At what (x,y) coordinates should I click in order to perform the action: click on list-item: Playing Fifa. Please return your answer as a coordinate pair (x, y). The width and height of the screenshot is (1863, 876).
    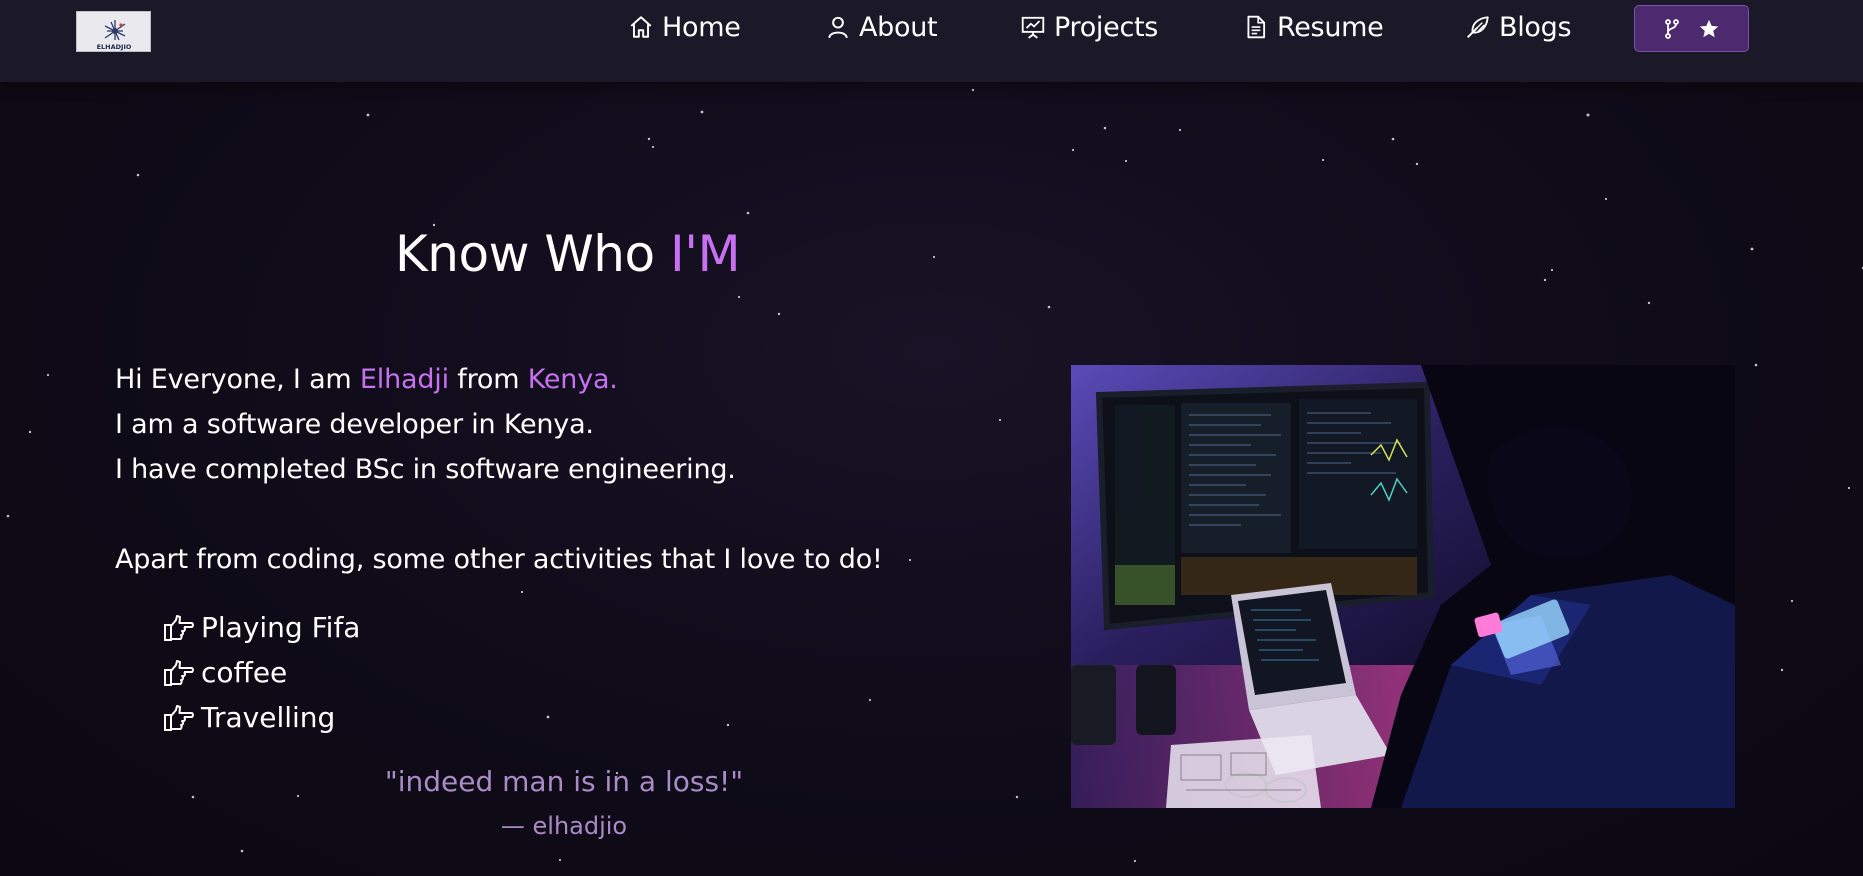
    Looking at the image, I should click on (261, 627).